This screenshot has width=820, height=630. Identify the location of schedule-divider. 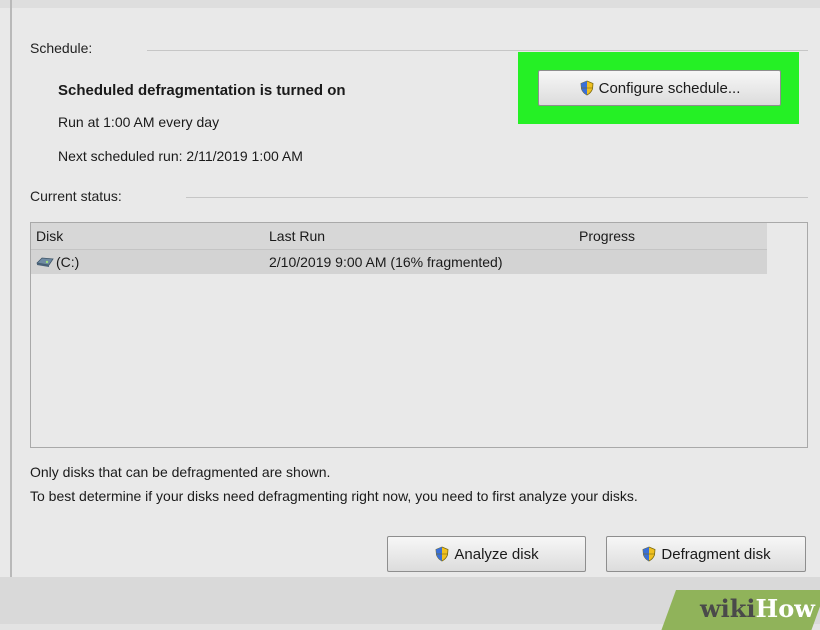
(477, 50).